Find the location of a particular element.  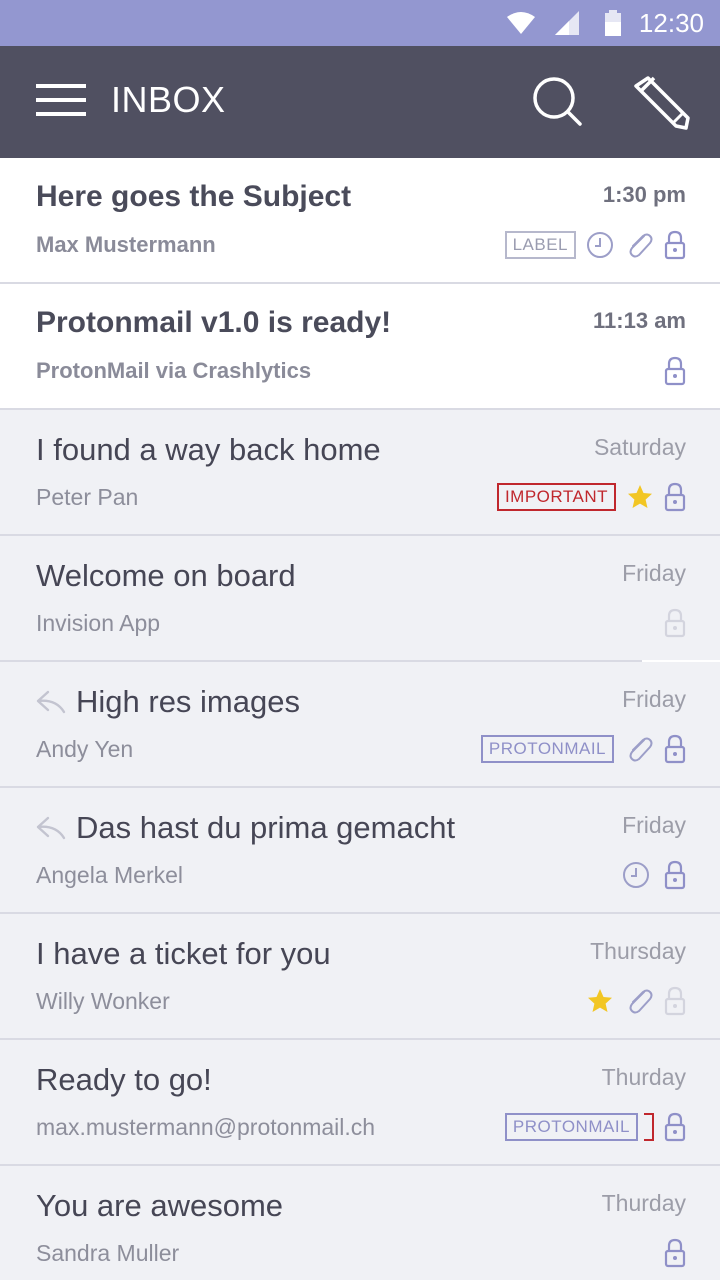

message-time: Thursday is located at coordinates (638, 951).